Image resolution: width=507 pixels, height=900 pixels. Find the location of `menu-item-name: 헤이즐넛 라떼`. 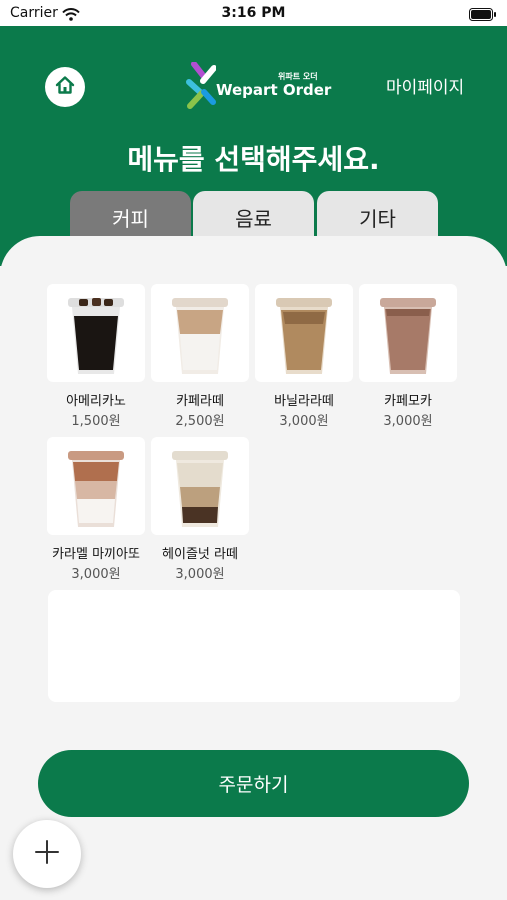

menu-item-name: 헤이즐넛 라떼 is located at coordinates (200, 554).